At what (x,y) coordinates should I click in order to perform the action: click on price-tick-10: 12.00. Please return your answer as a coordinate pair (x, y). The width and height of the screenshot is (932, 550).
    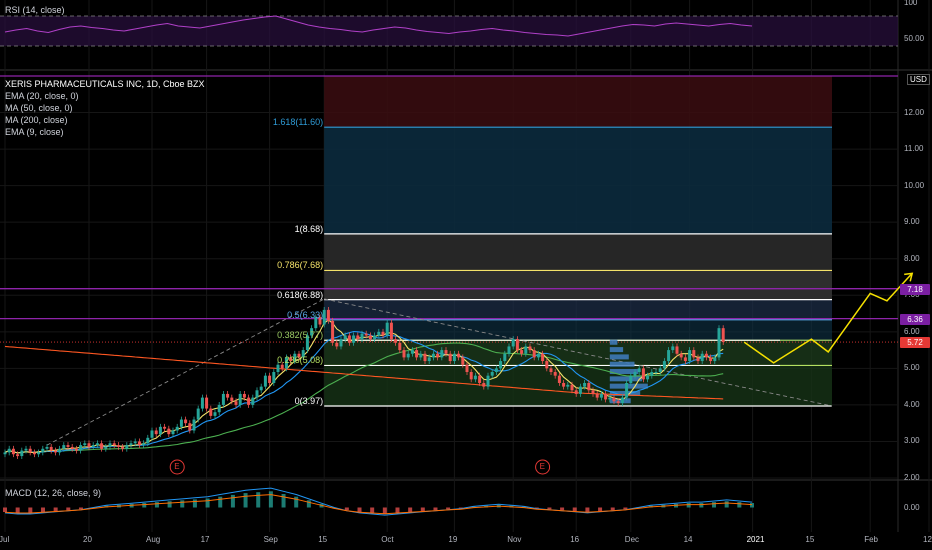
    Looking at the image, I should click on (914, 112).